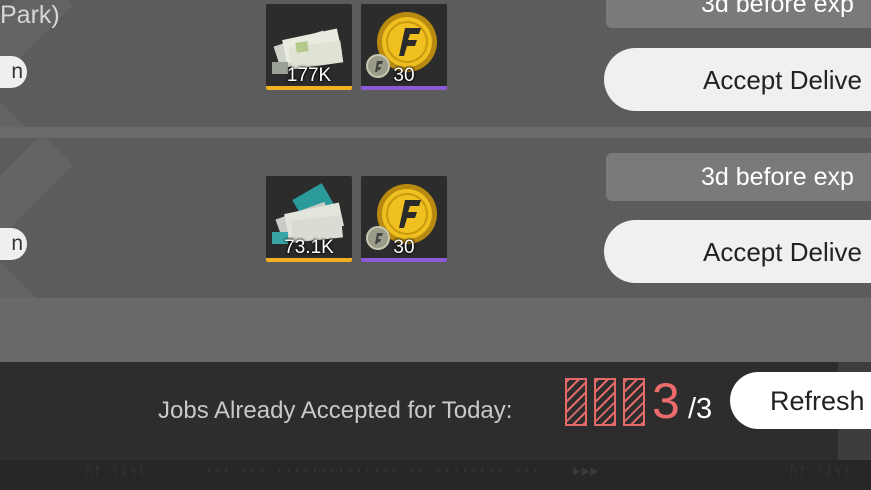 This screenshot has height=490, width=871. What do you see at coordinates (666, 401) in the screenshot?
I see `accepted-count: 3` at bounding box center [666, 401].